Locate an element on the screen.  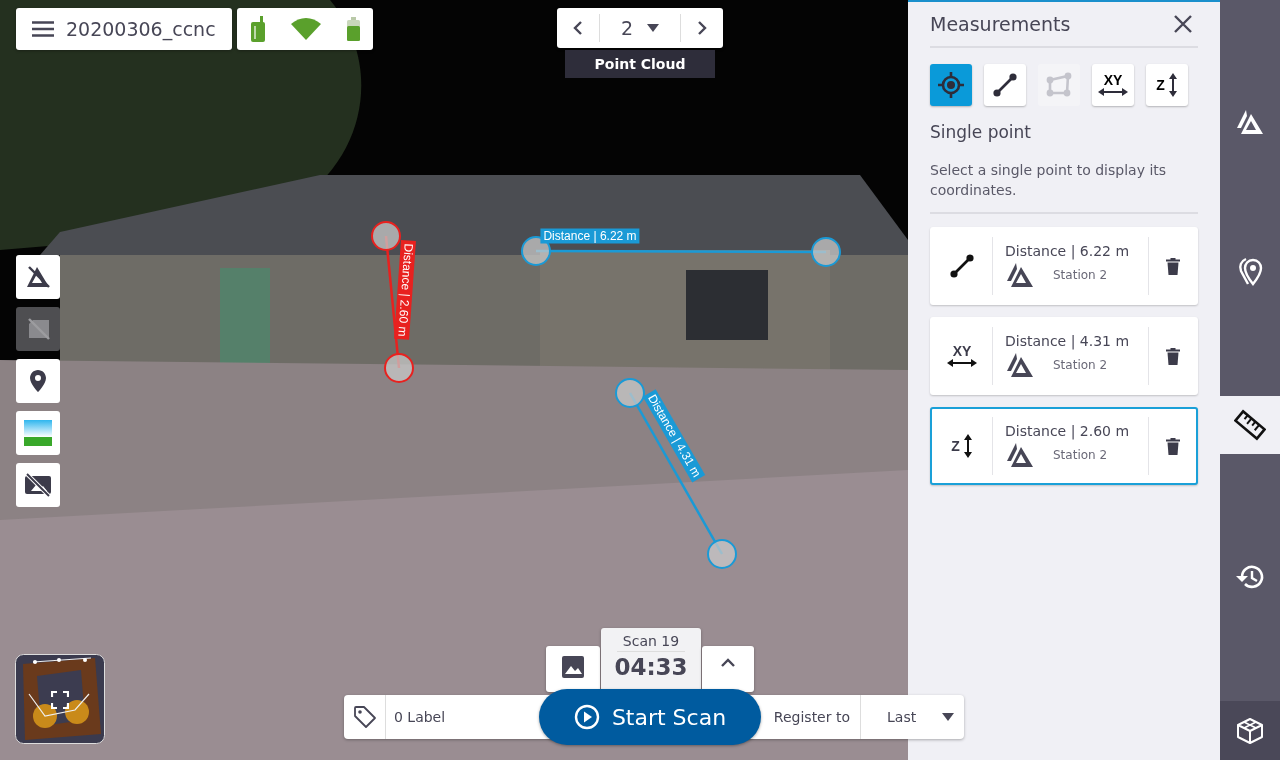
mode-description: Select a single point to display its coordinates. is located at coordinates (1064, 187).